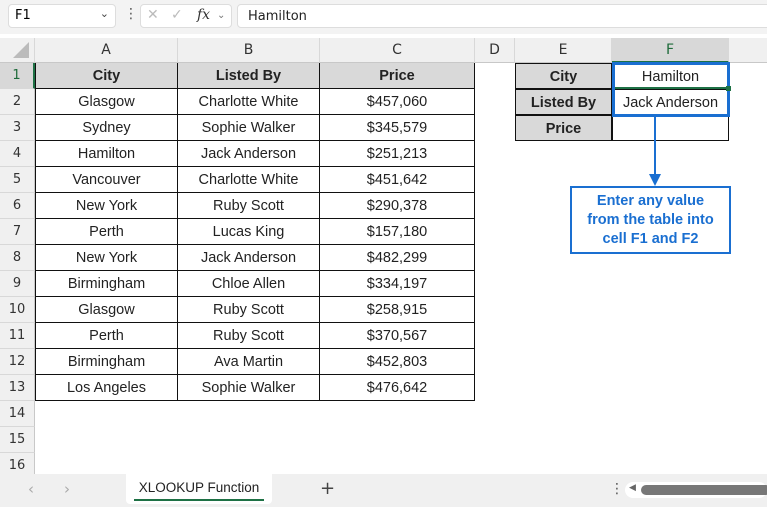 This screenshot has height=507, width=767. I want to click on prev-sheet-icon: ‹, so click(31, 489).